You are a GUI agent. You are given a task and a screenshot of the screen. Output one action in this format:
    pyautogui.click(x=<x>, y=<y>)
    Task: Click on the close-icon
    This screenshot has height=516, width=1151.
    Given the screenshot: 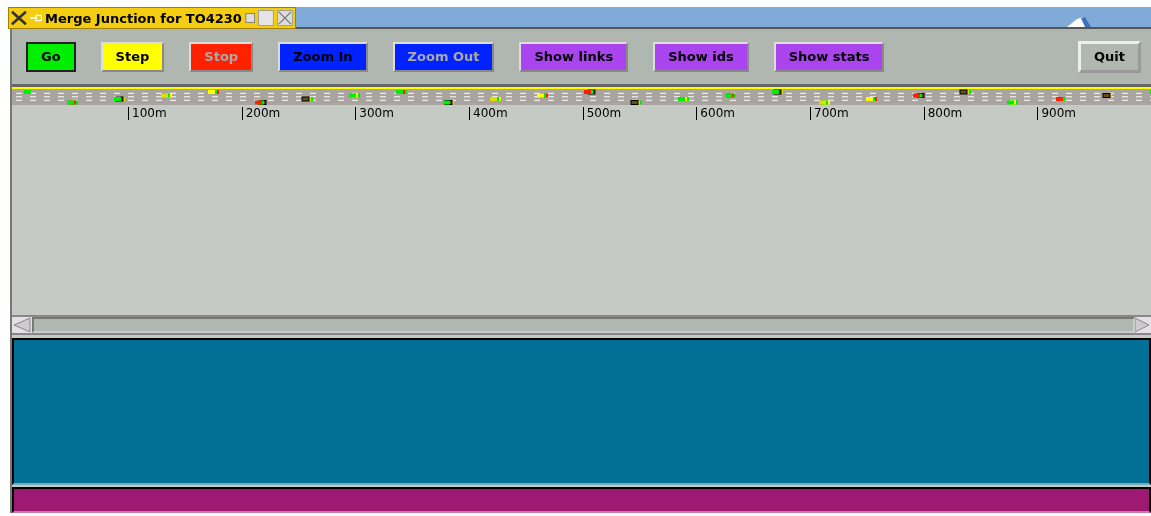 What is the action you would take?
    pyautogui.click(x=285, y=18)
    